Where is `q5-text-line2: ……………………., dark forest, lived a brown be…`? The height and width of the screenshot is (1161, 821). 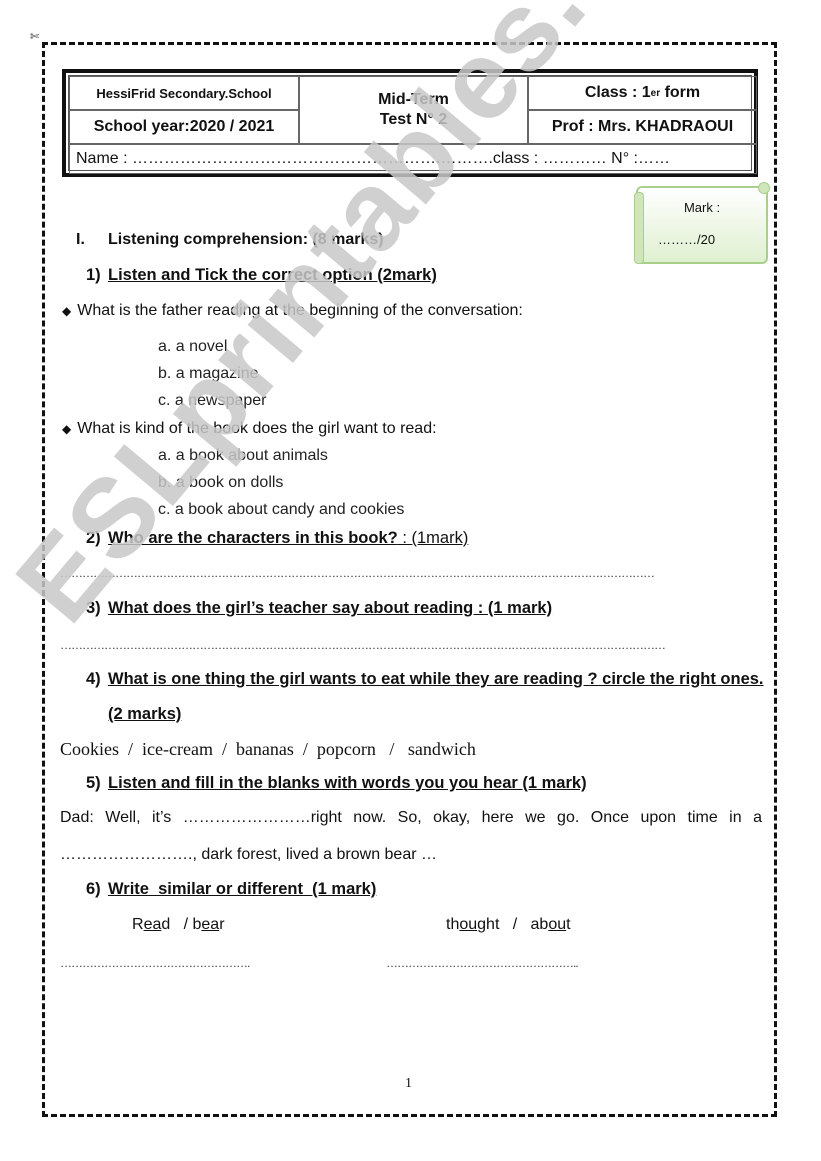
q5-text-line2: ……………………., dark forest, lived a brown be… is located at coordinates (248, 855).